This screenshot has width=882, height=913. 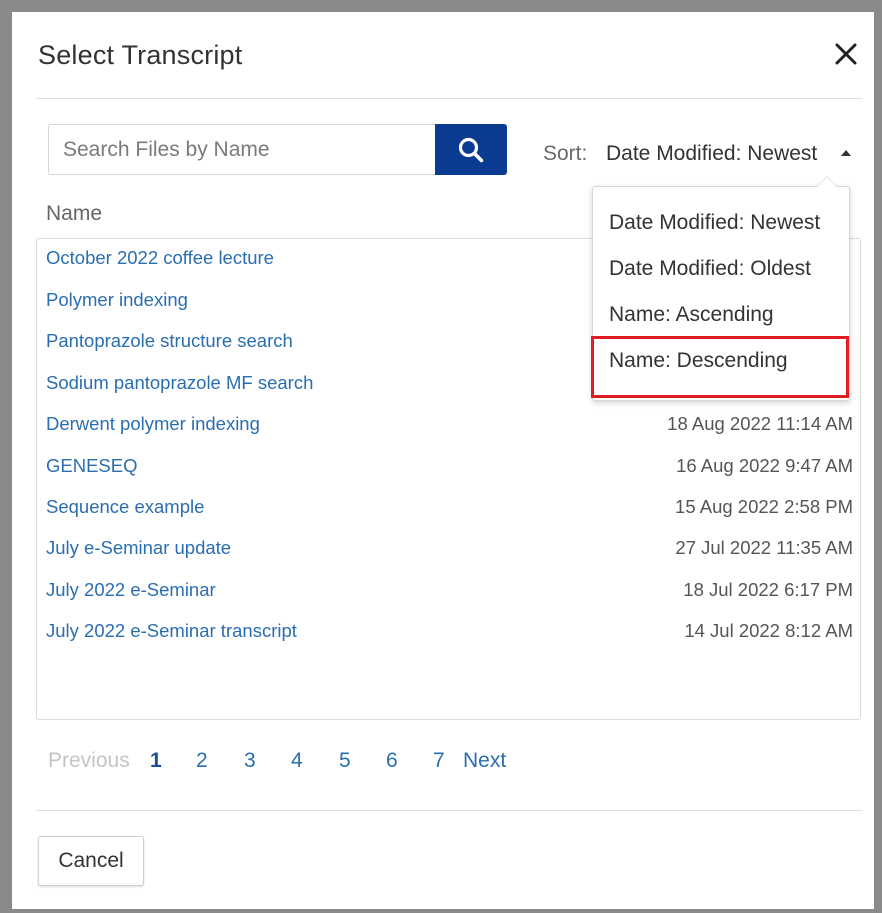 What do you see at coordinates (89, 761) in the screenshot?
I see `pagination-previous: Previous` at bounding box center [89, 761].